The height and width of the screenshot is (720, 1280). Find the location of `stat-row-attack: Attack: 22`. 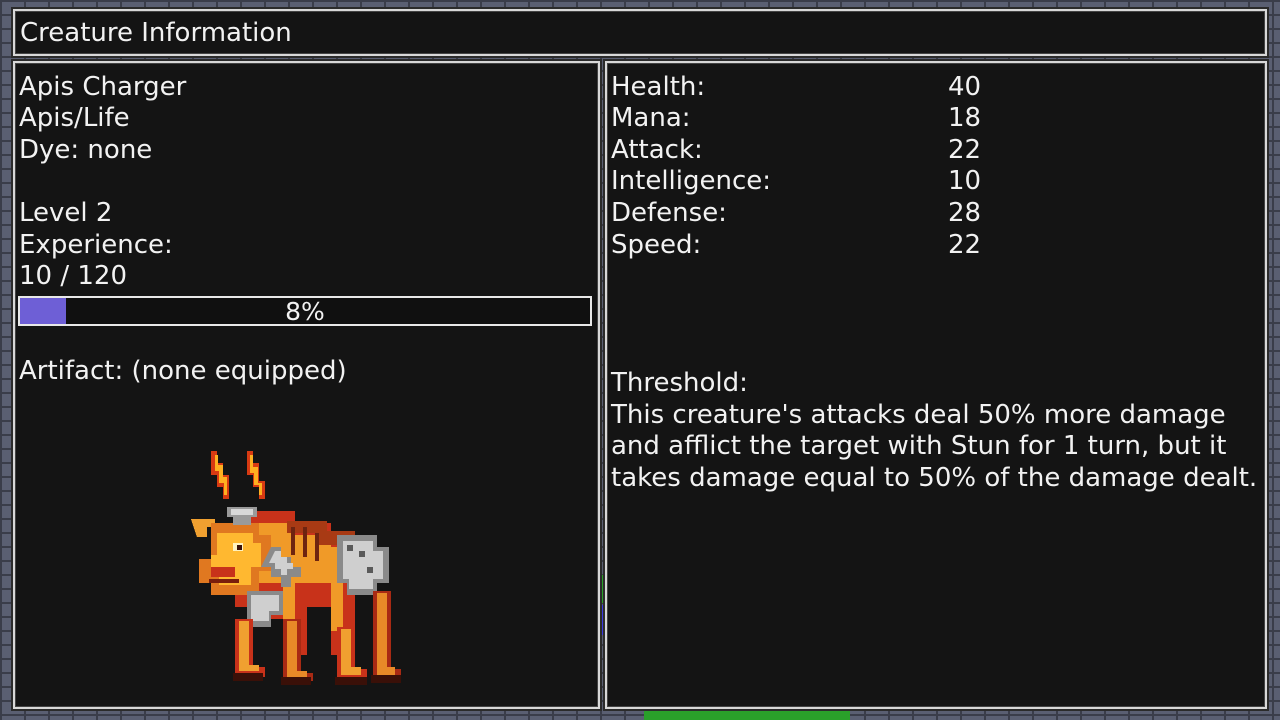

stat-row-attack: Attack: 22 is located at coordinates (811, 150).